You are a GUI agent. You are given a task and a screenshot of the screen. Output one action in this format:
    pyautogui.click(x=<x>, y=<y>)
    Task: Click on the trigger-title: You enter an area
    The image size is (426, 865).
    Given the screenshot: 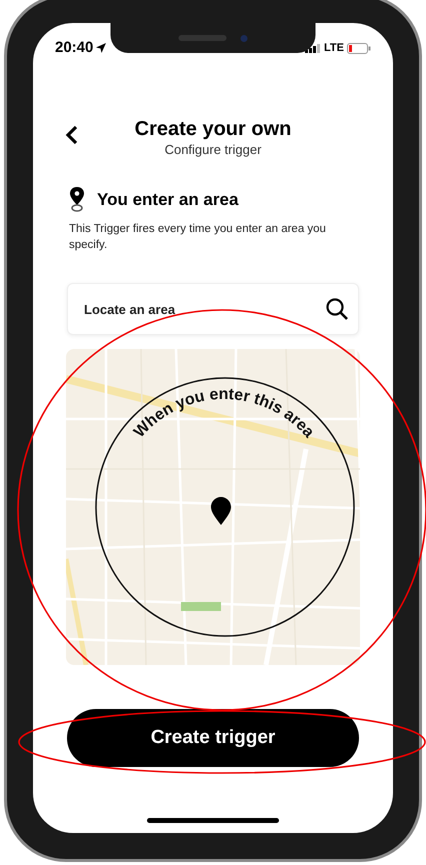 What is the action you would take?
    pyautogui.click(x=167, y=200)
    